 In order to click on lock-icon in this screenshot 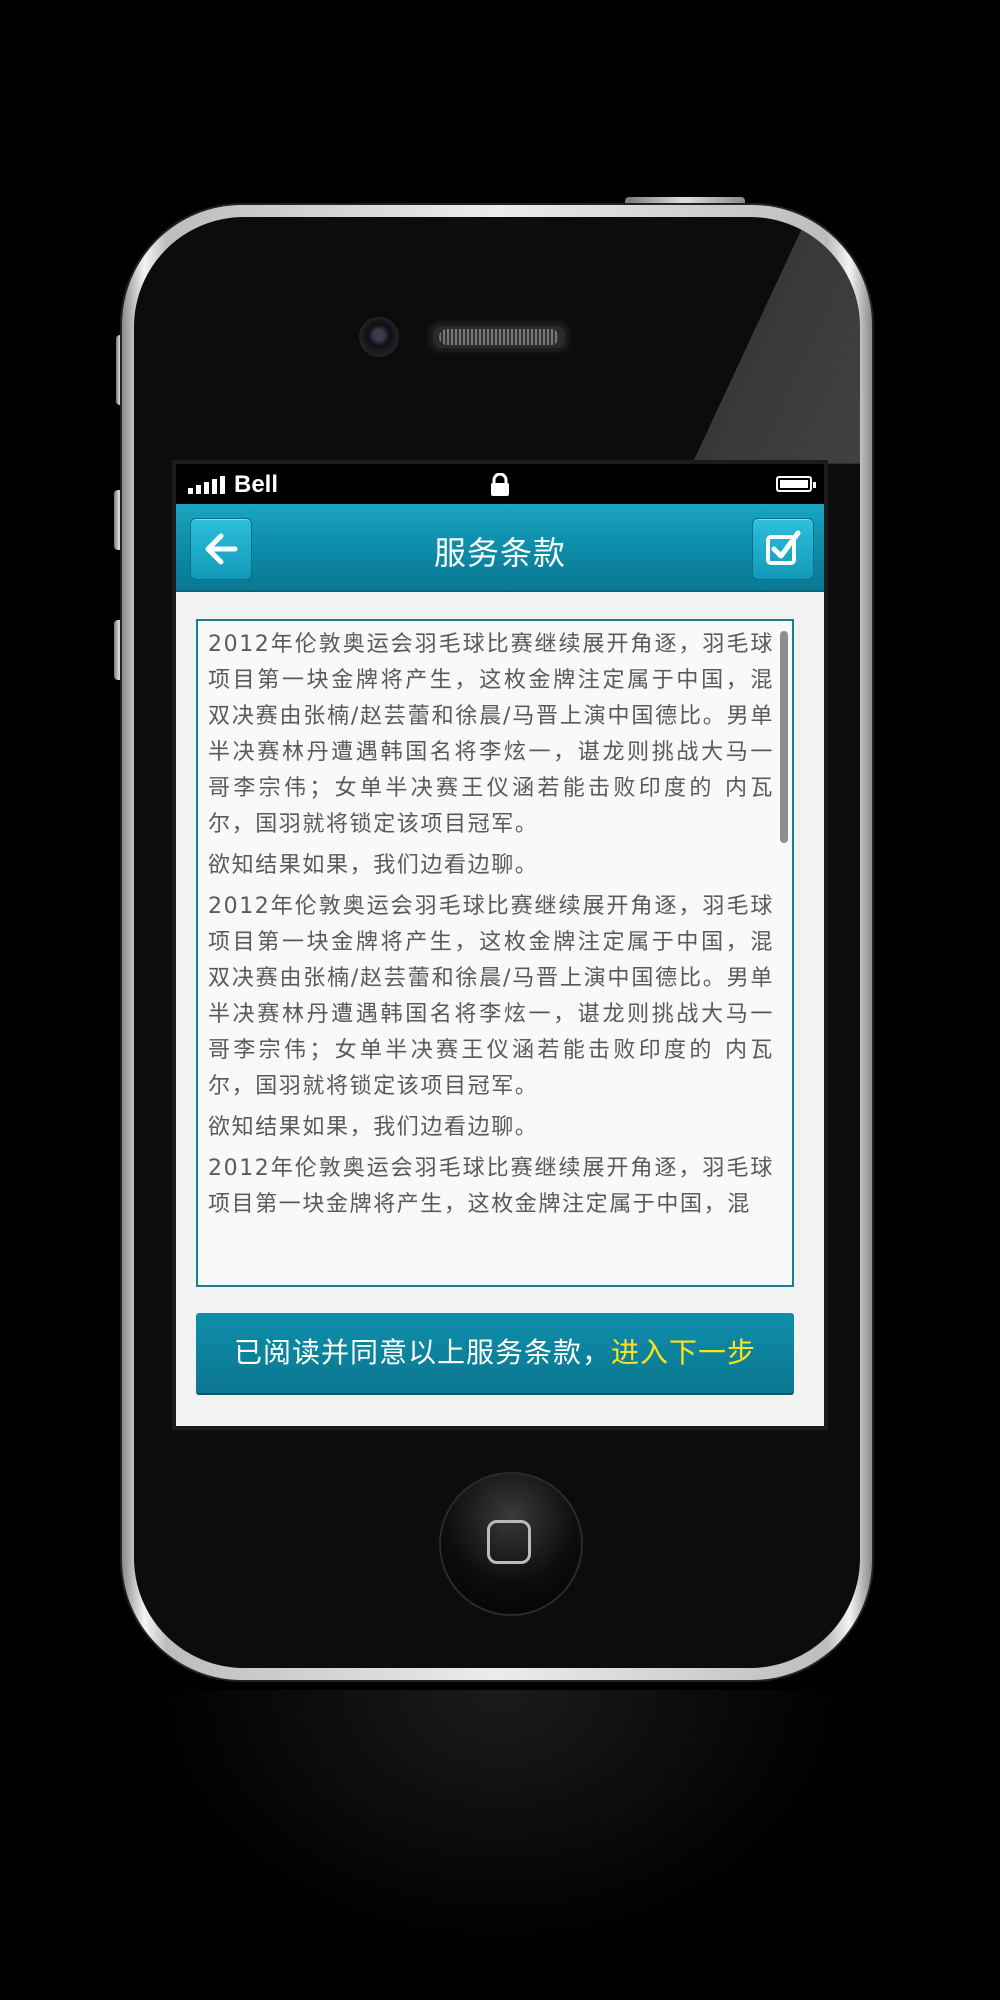, I will do `click(500, 484)`.